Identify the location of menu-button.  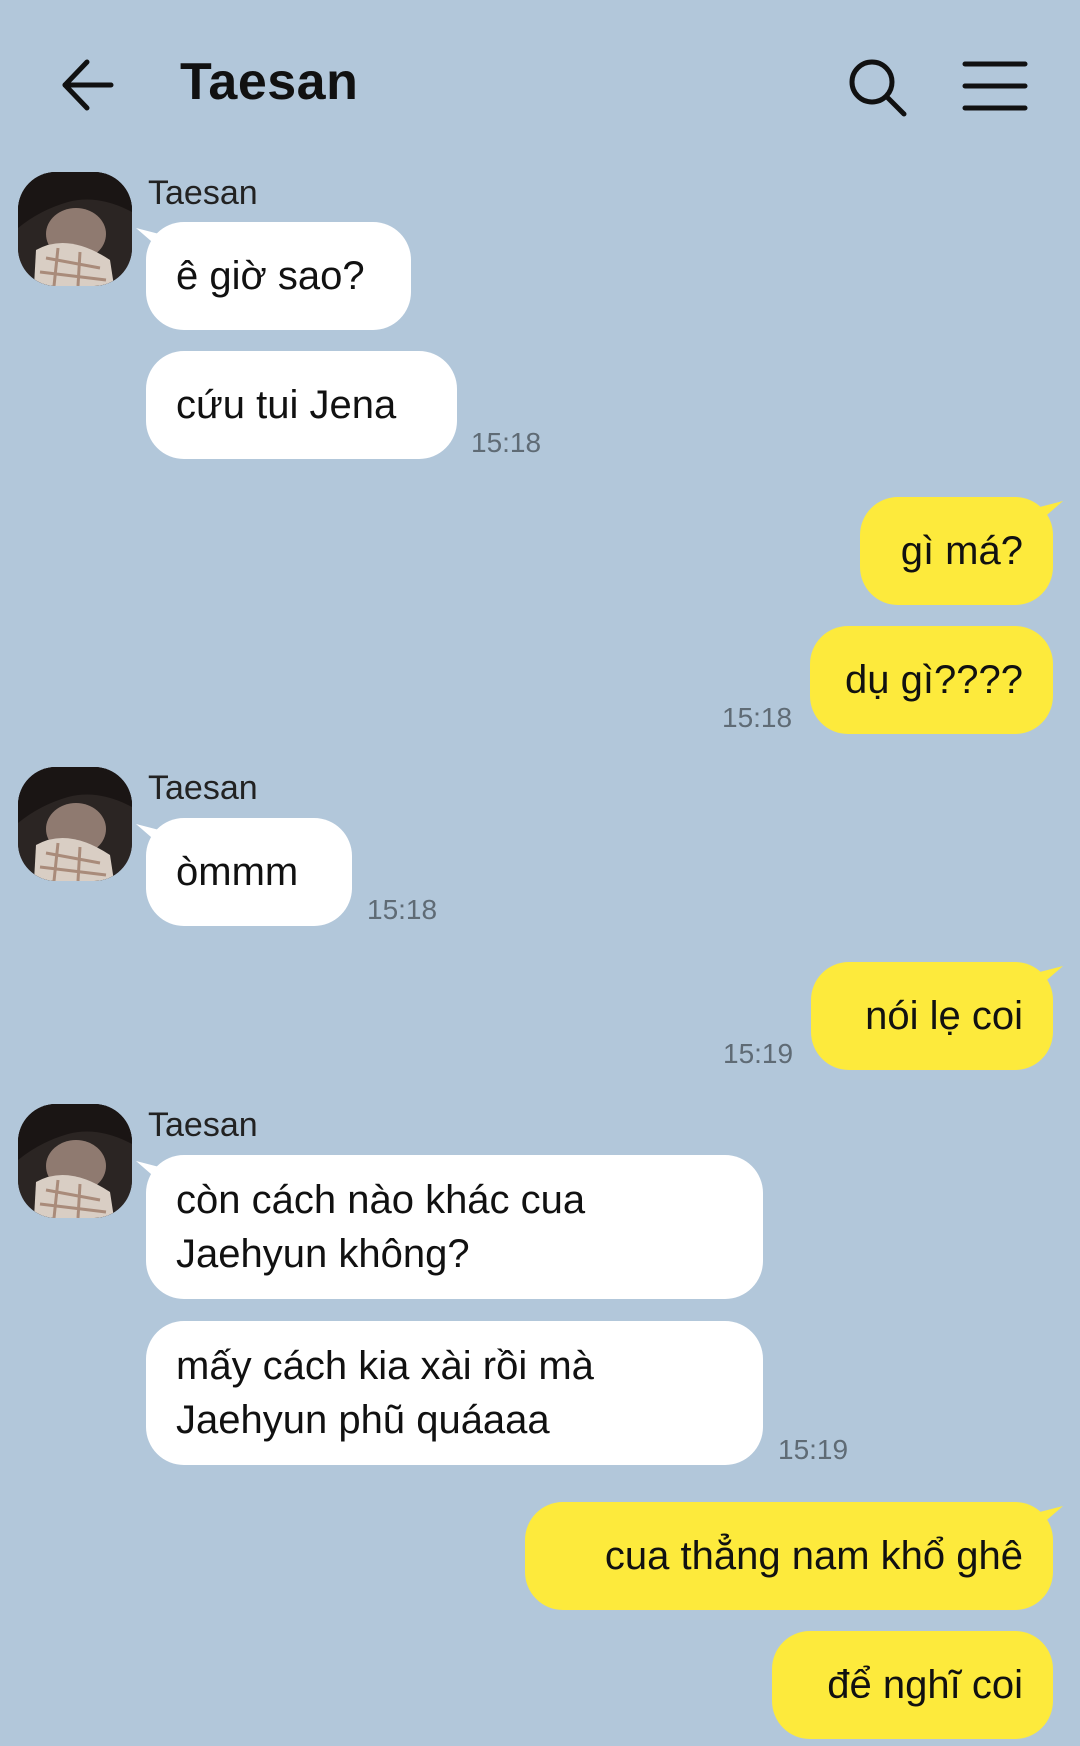
(995, 86).